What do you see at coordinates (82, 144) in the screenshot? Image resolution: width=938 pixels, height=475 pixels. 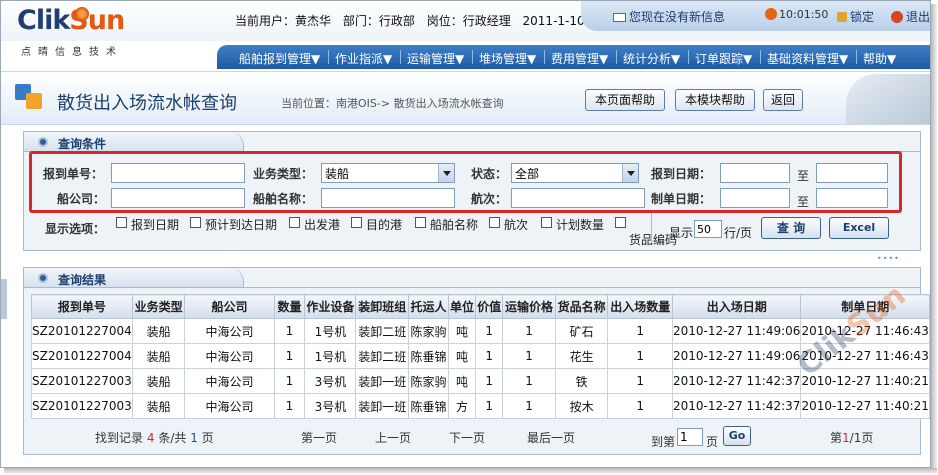 I see `query-panel-title: 查询条件` at bounding box center [82, 144].